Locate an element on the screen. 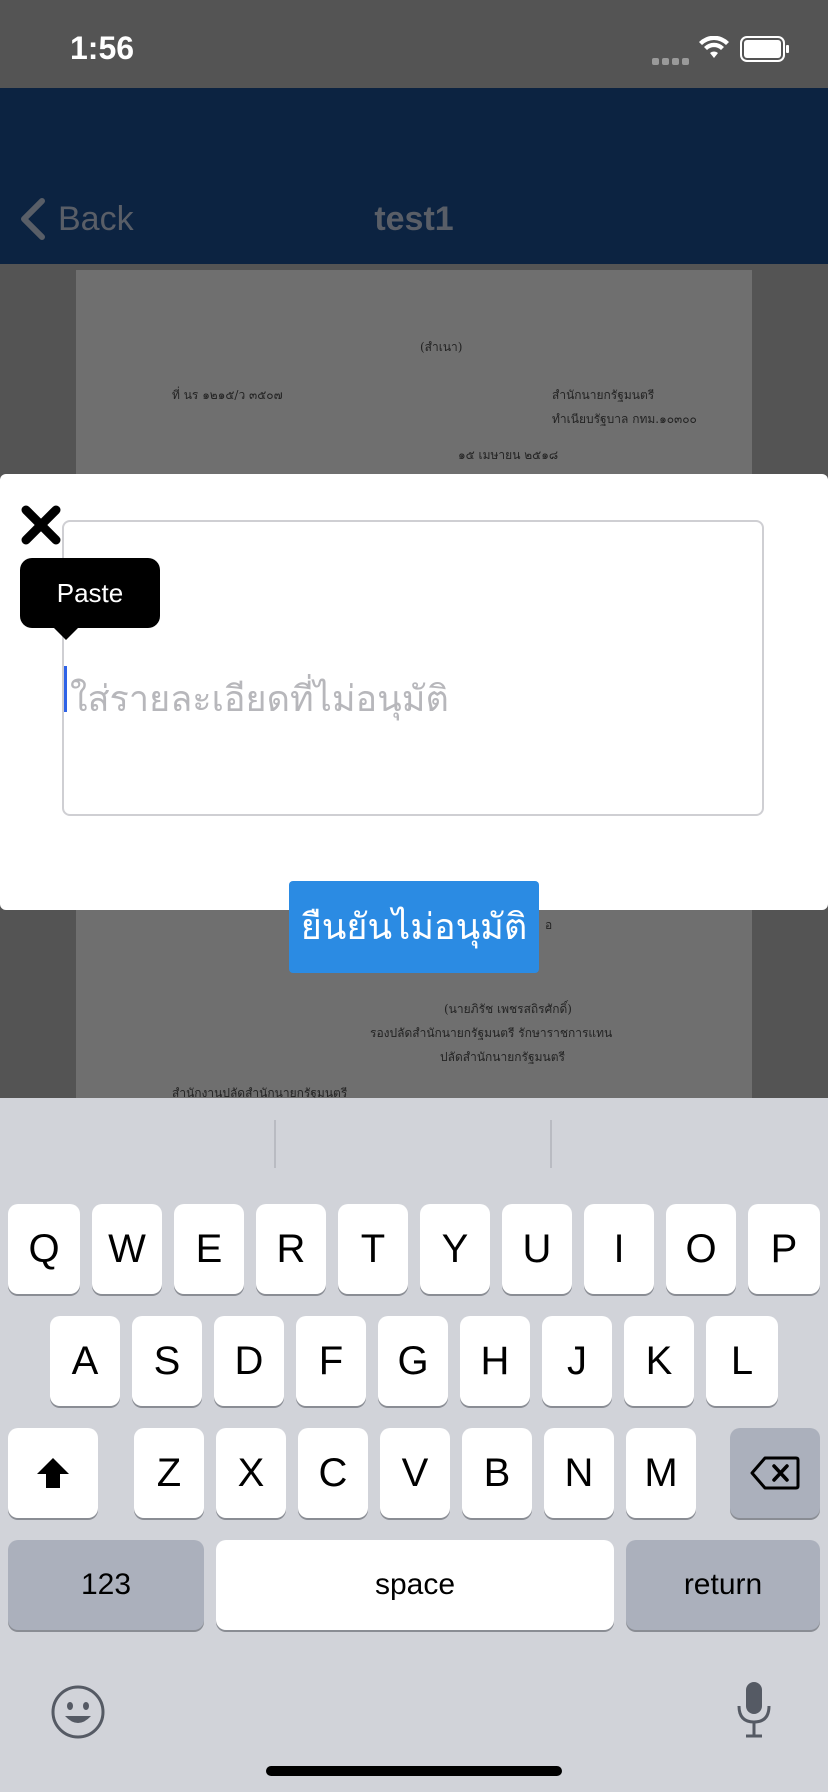 This screenshot has width=828, height=1792. emoji-button is located at coordinates (78, 1714).